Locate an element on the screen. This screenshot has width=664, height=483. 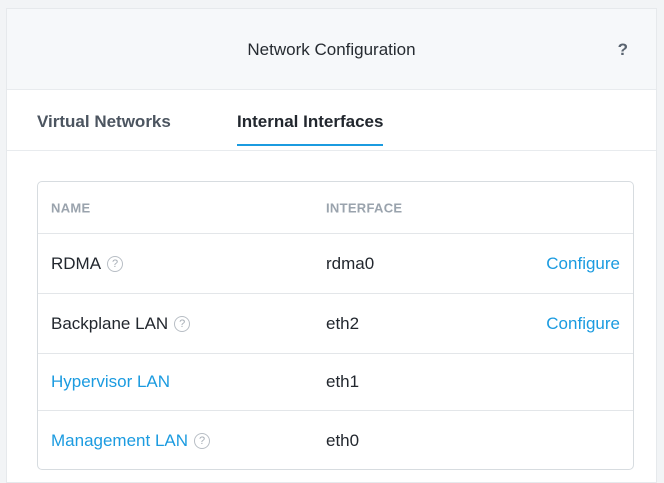
column-header-interface: INTERFACE is located at coordinates (364, 207).